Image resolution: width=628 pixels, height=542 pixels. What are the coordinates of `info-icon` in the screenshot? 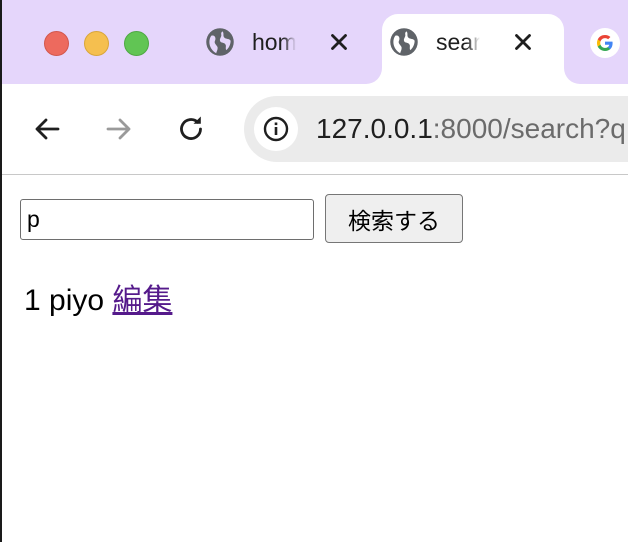 It's located at (276, 129).